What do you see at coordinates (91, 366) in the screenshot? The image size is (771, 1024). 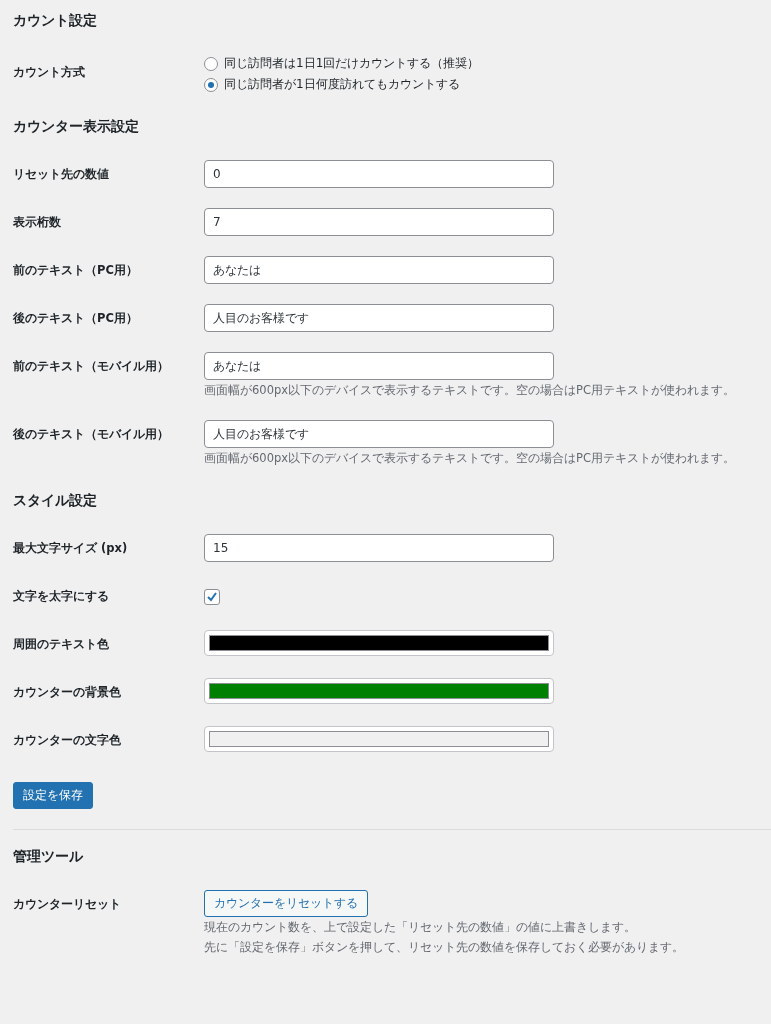 I see `field-label: 前のテキスト（モバイル用）` at bounding box center [91, 366].